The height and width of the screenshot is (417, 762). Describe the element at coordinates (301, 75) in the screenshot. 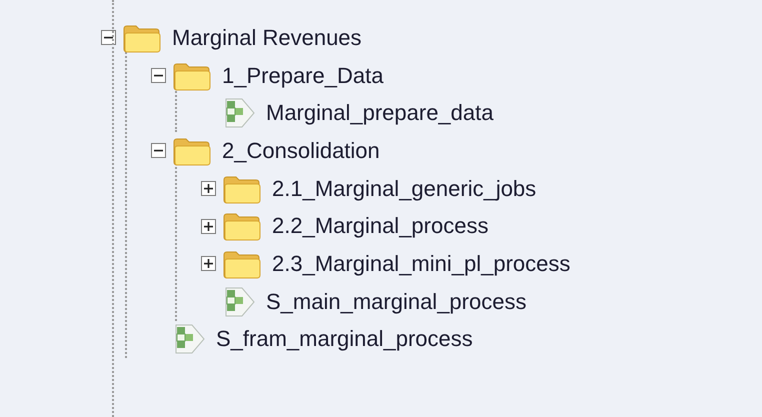

I see `folder-label: 1_Prepare_Data` at that location.